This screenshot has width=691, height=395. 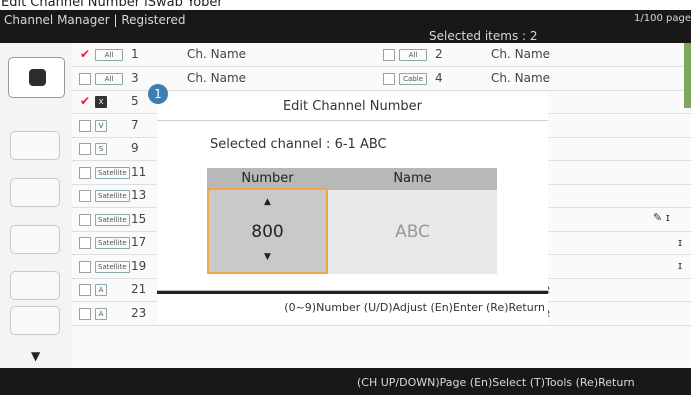 What do you see at coordinates (135, 124) in the screenshot?
I see `channel-number: 7` at bounding box center [135, 124].